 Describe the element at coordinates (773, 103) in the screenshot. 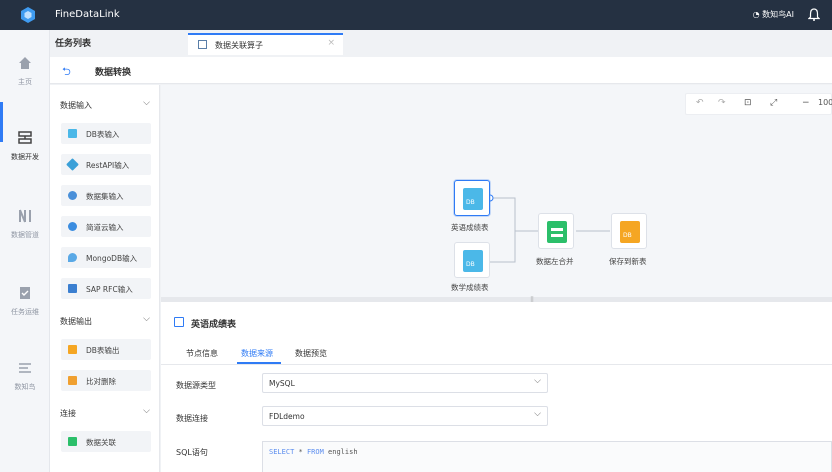

I see `layout-icon: ⤢` at that location.